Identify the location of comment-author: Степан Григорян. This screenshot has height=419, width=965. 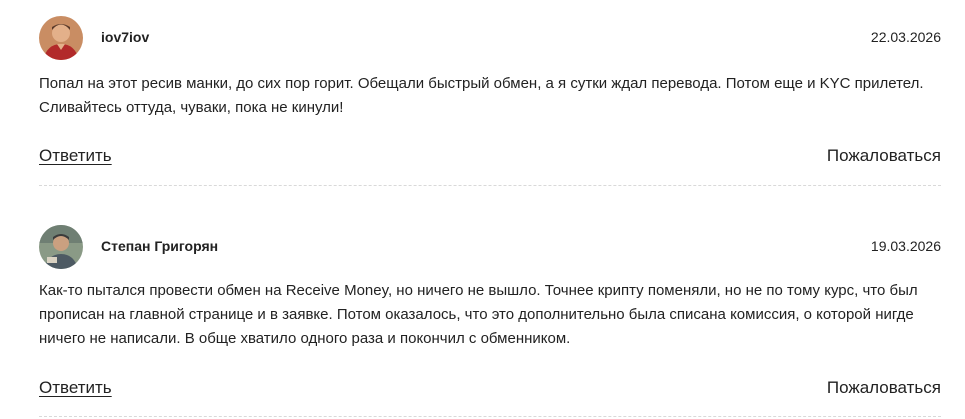
(160, 246).